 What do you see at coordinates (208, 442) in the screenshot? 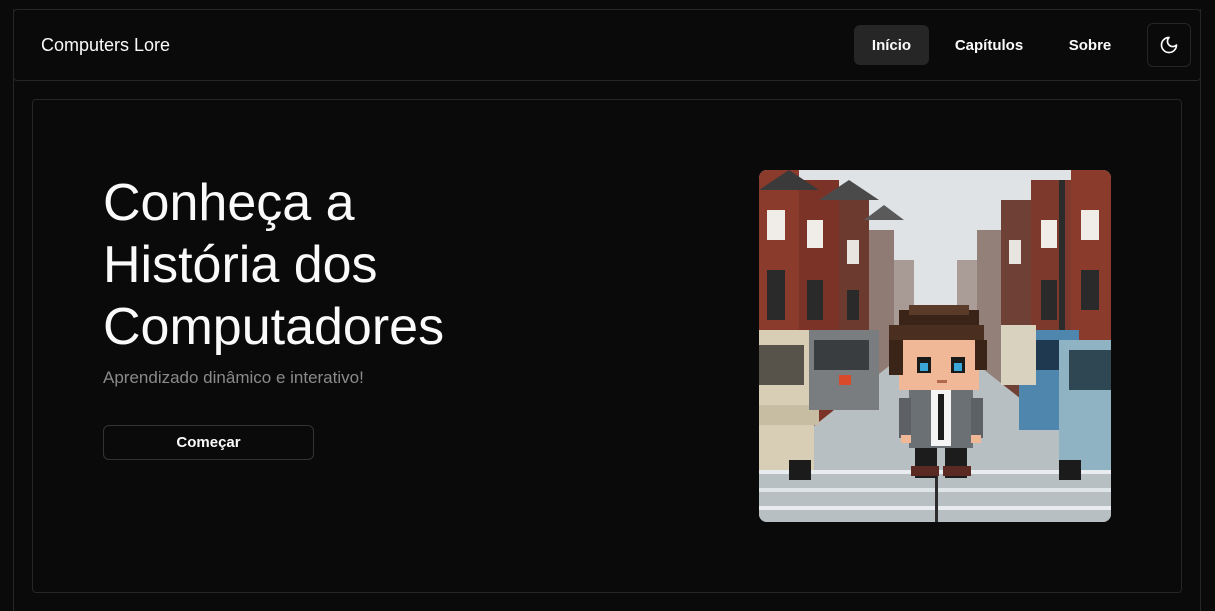
I see `start-button: Começar` at bounding box center [208, 442].